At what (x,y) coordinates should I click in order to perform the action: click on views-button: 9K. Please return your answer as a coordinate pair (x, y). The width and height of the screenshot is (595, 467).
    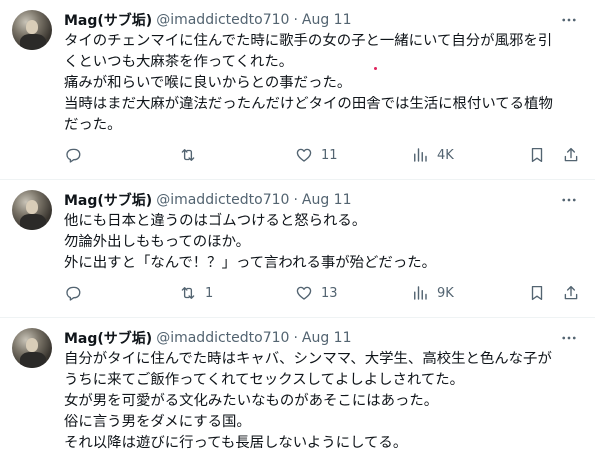
    Looking at the image, I should click on (432, 293).